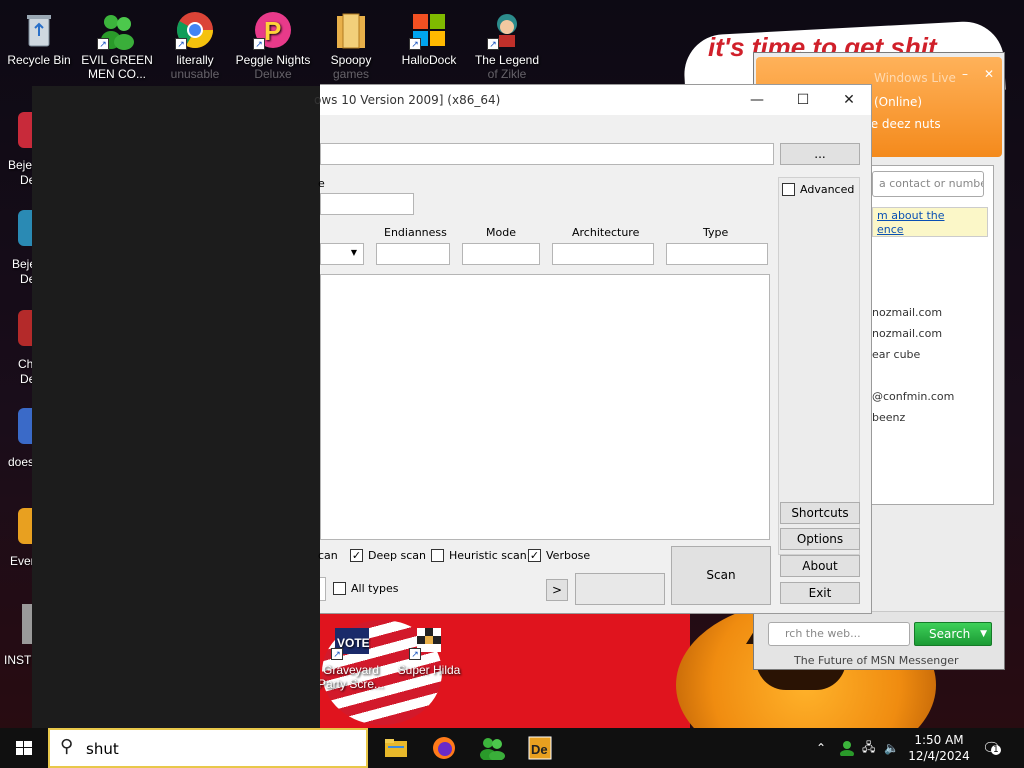  I want to click on desktop-icon-label: Spoopy, so click(351, 60).